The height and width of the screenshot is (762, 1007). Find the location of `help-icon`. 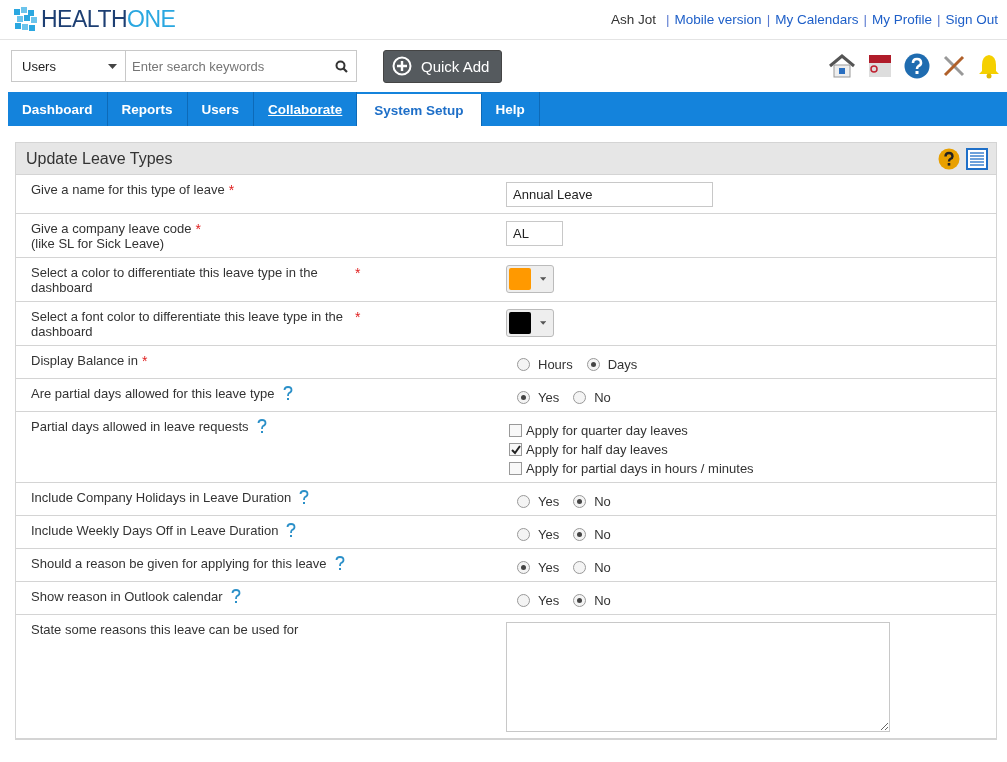

help-icon is located at coordinates (949, 158).